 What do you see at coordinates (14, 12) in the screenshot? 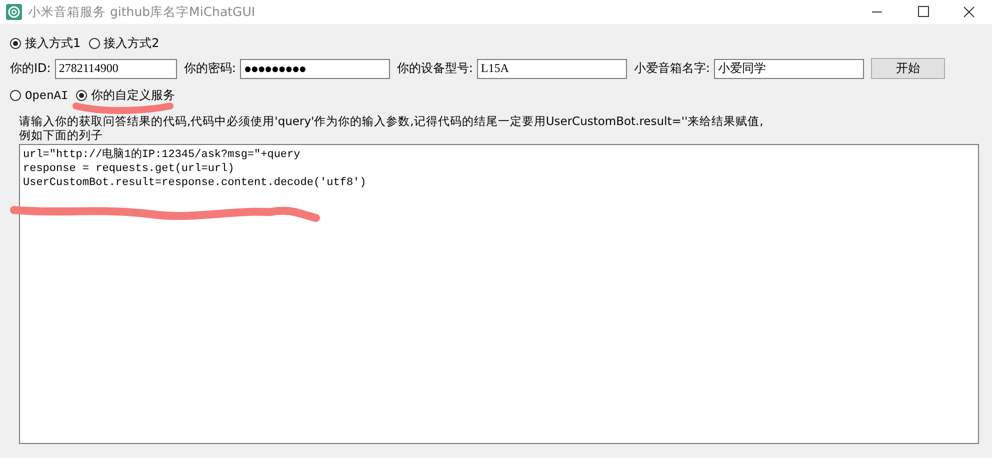
I see `app-logo-icon` at bounding box center [14, 12].